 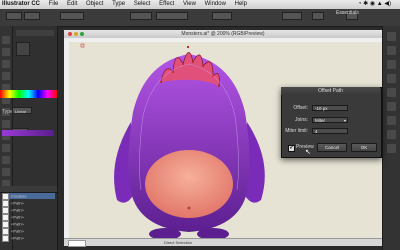 I want to click on menu-effect: Effect, so click(x=166, y=4).